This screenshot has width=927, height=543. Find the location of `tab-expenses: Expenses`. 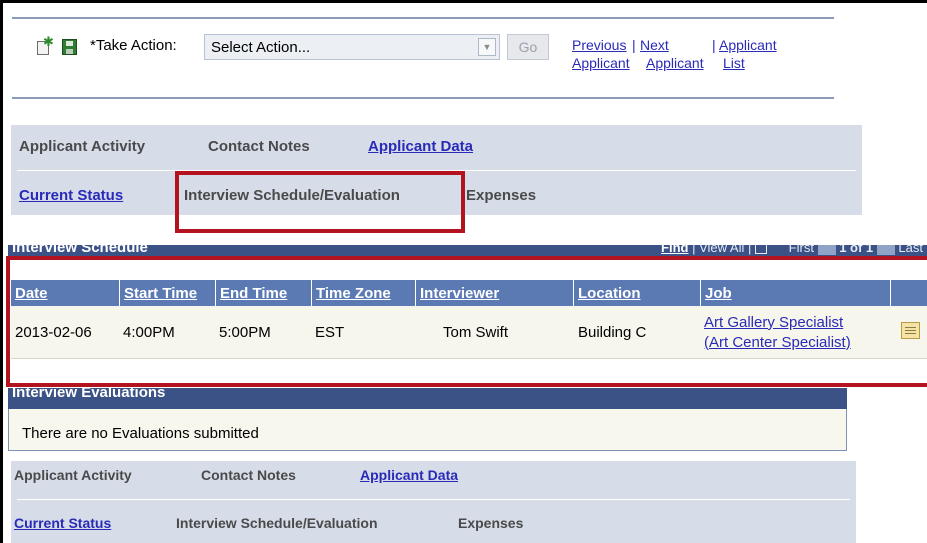

tab-expenses: Expenses is located at coordinates (501, 195).